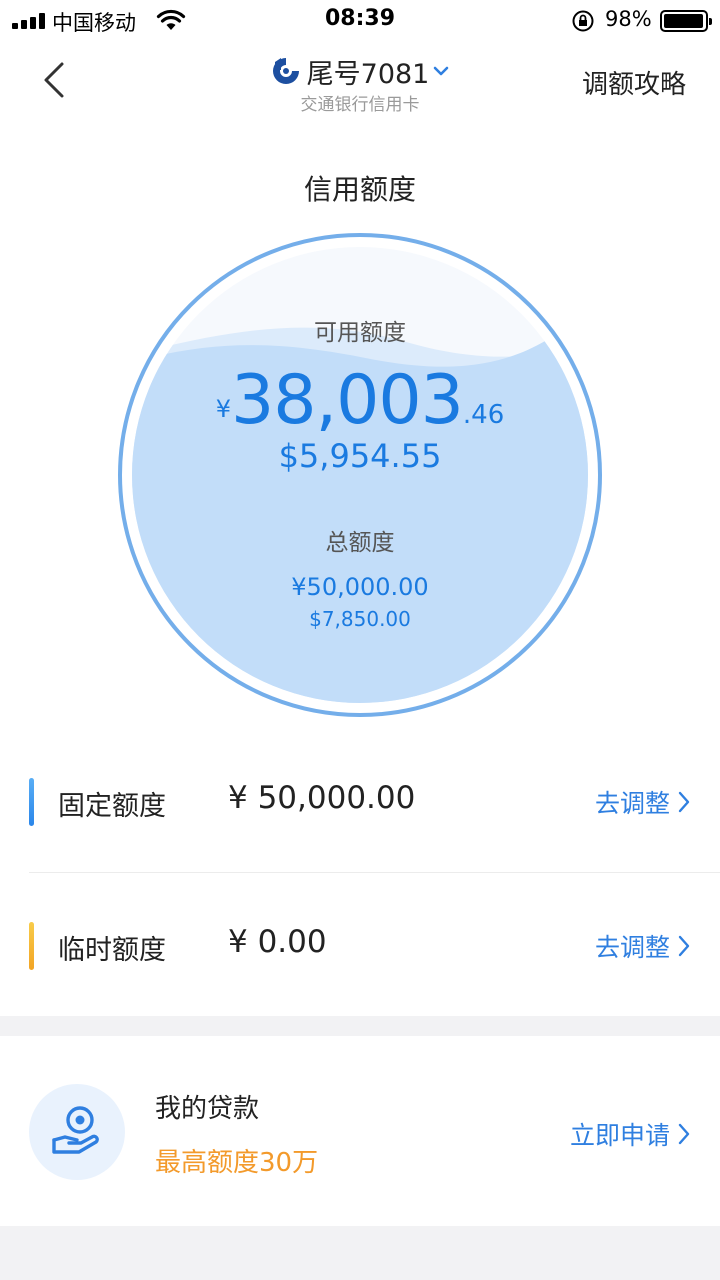  I want to click on adjust-temp-button: 去调整, so click(642, 946).